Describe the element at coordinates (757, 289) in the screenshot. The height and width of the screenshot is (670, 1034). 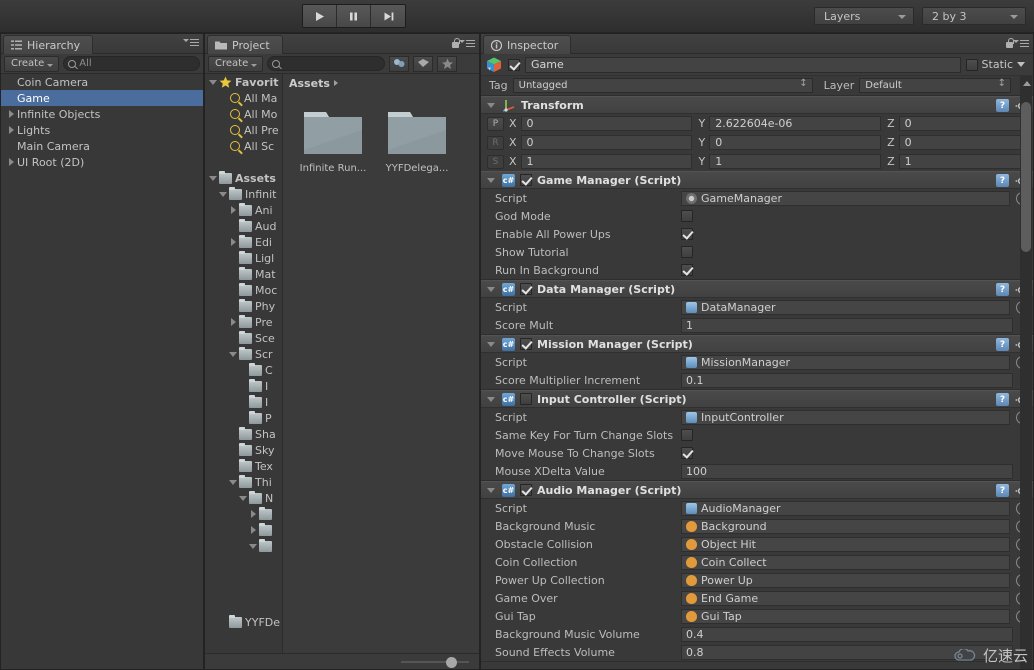
I see `component-header-1: c# Data Manager (Script)?` at that location.